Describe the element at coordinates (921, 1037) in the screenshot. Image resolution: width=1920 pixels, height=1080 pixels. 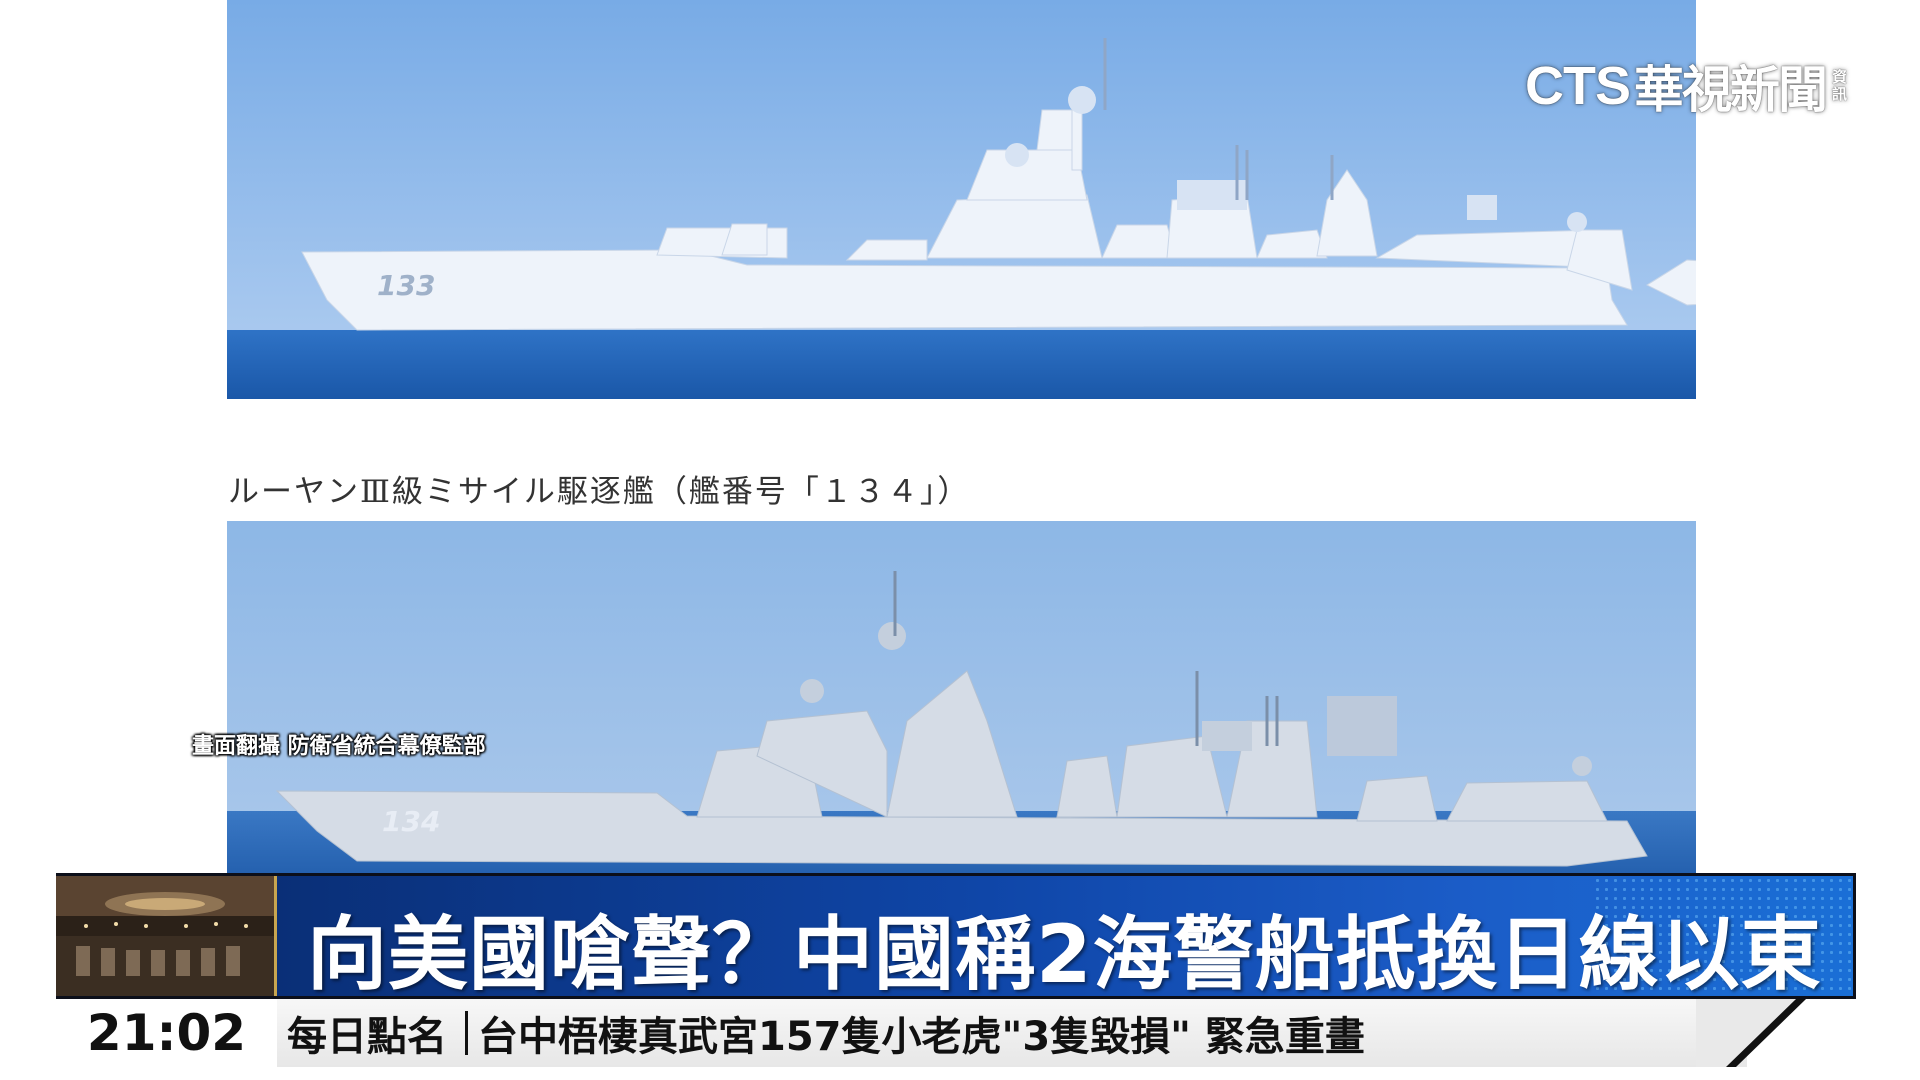
I see `ticker-text: 台中梧棲真武宮157隻小老虎"3隻毀損" 緊急重畫` at that location.